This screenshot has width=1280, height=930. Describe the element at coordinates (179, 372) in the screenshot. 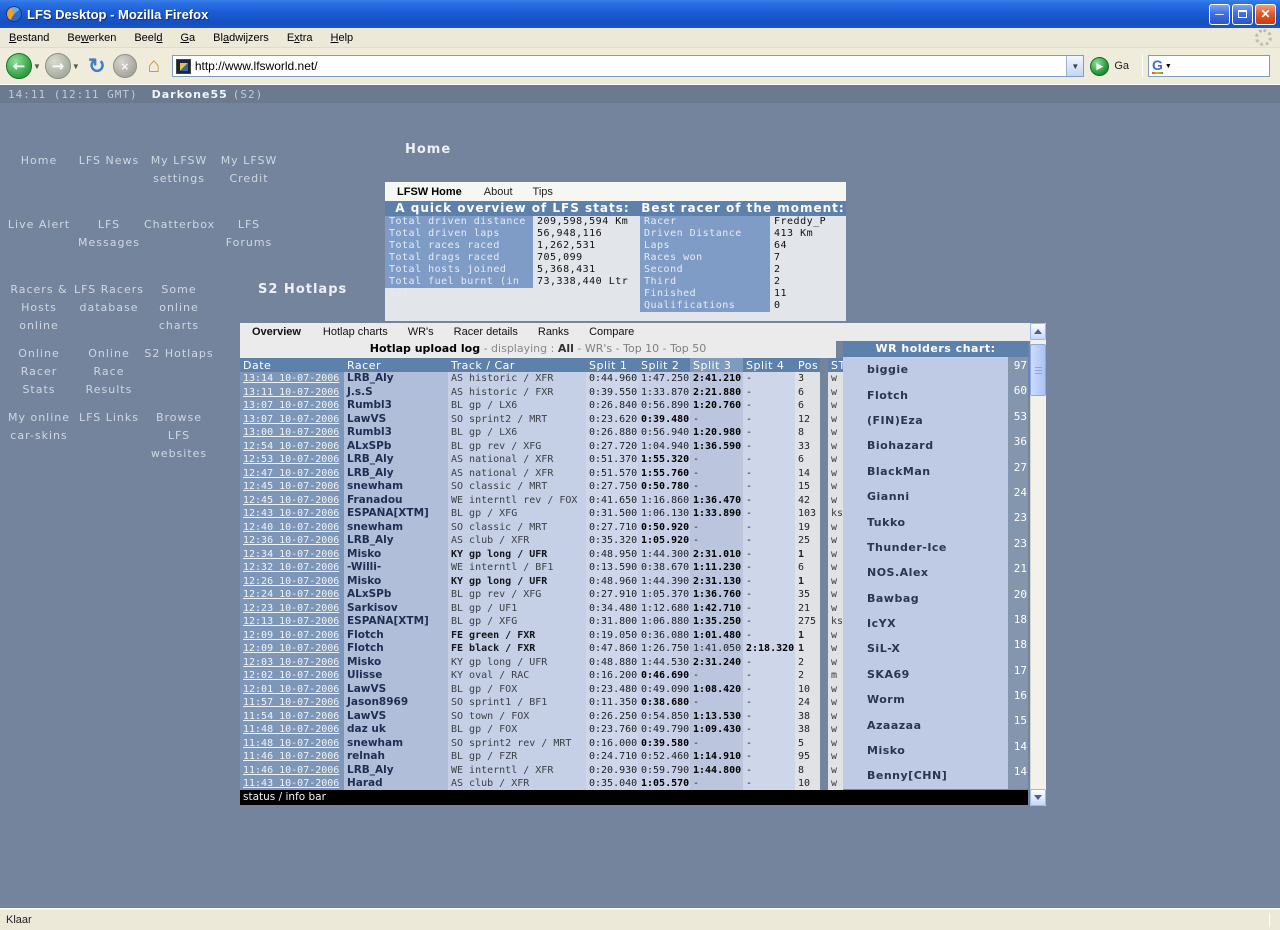

I see `sidebar-item-s2-hotlaps: S2 Hotlaps` at that location.